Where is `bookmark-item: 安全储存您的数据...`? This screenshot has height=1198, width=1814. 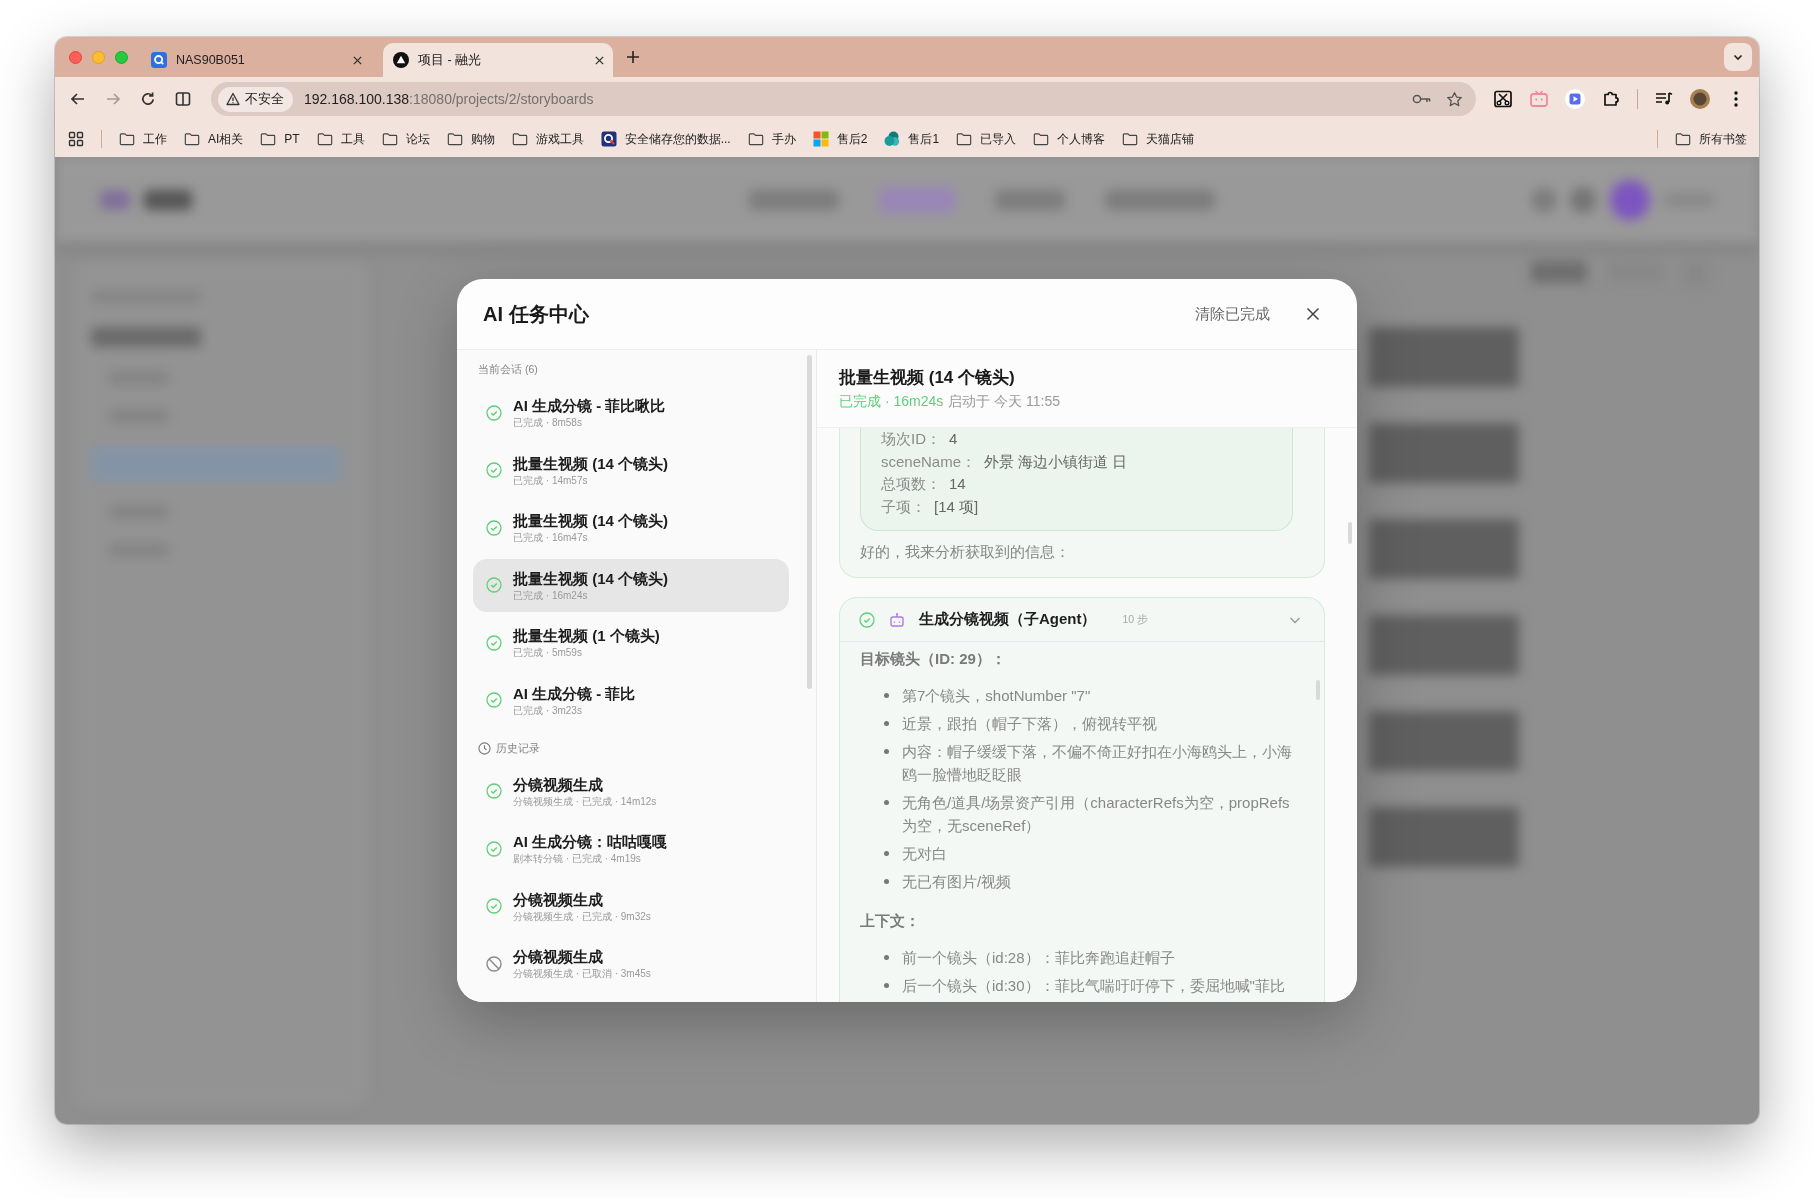 bookmark-item: 安全储存您的数据... is located at coordinates (665, 139).